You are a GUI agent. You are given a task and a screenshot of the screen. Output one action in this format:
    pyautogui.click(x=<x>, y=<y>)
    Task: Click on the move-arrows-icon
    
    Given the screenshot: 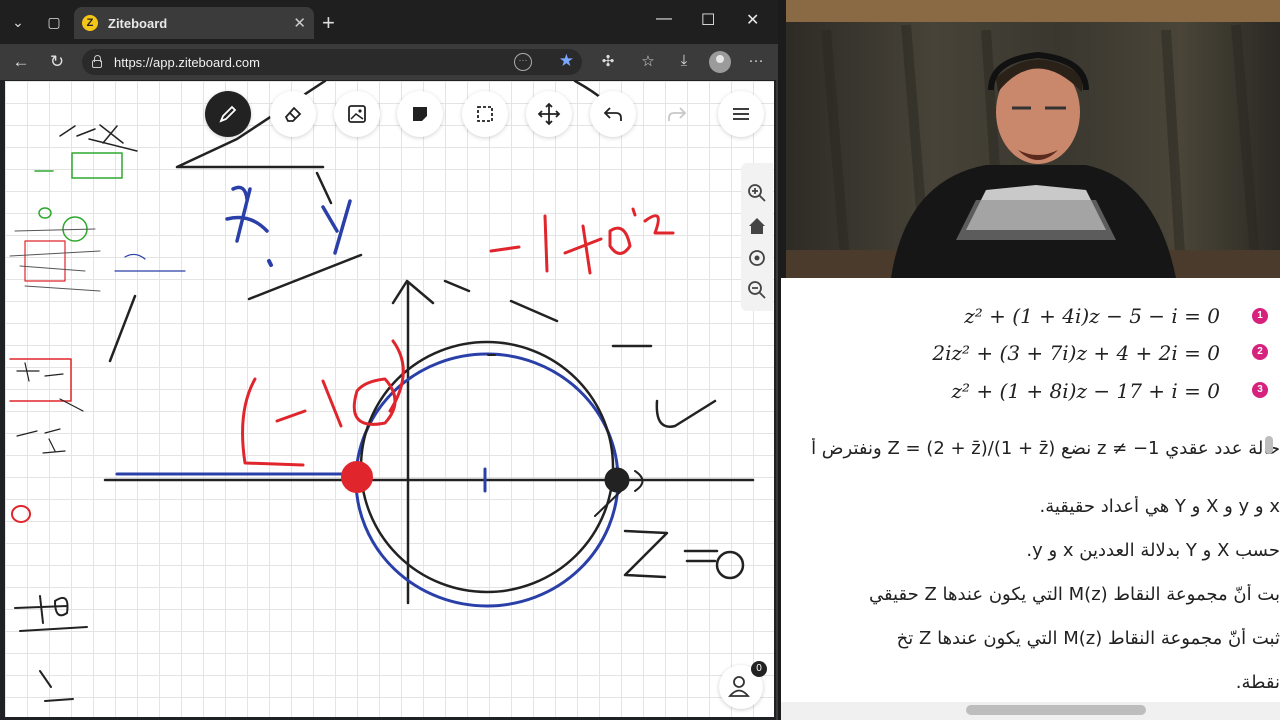 What is the action you would take?
    pyautogui.click(x=549, y=114)
    